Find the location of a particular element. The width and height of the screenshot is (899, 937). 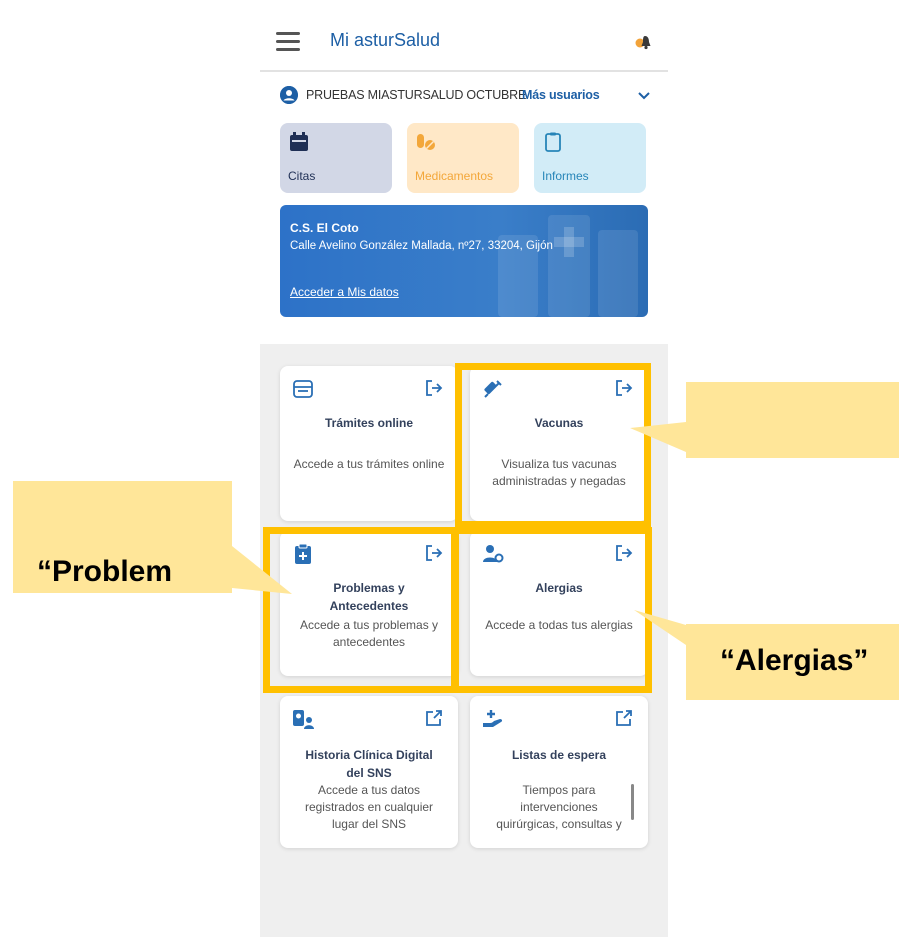

hand-plus-icon is located at coordinates (493, 718).